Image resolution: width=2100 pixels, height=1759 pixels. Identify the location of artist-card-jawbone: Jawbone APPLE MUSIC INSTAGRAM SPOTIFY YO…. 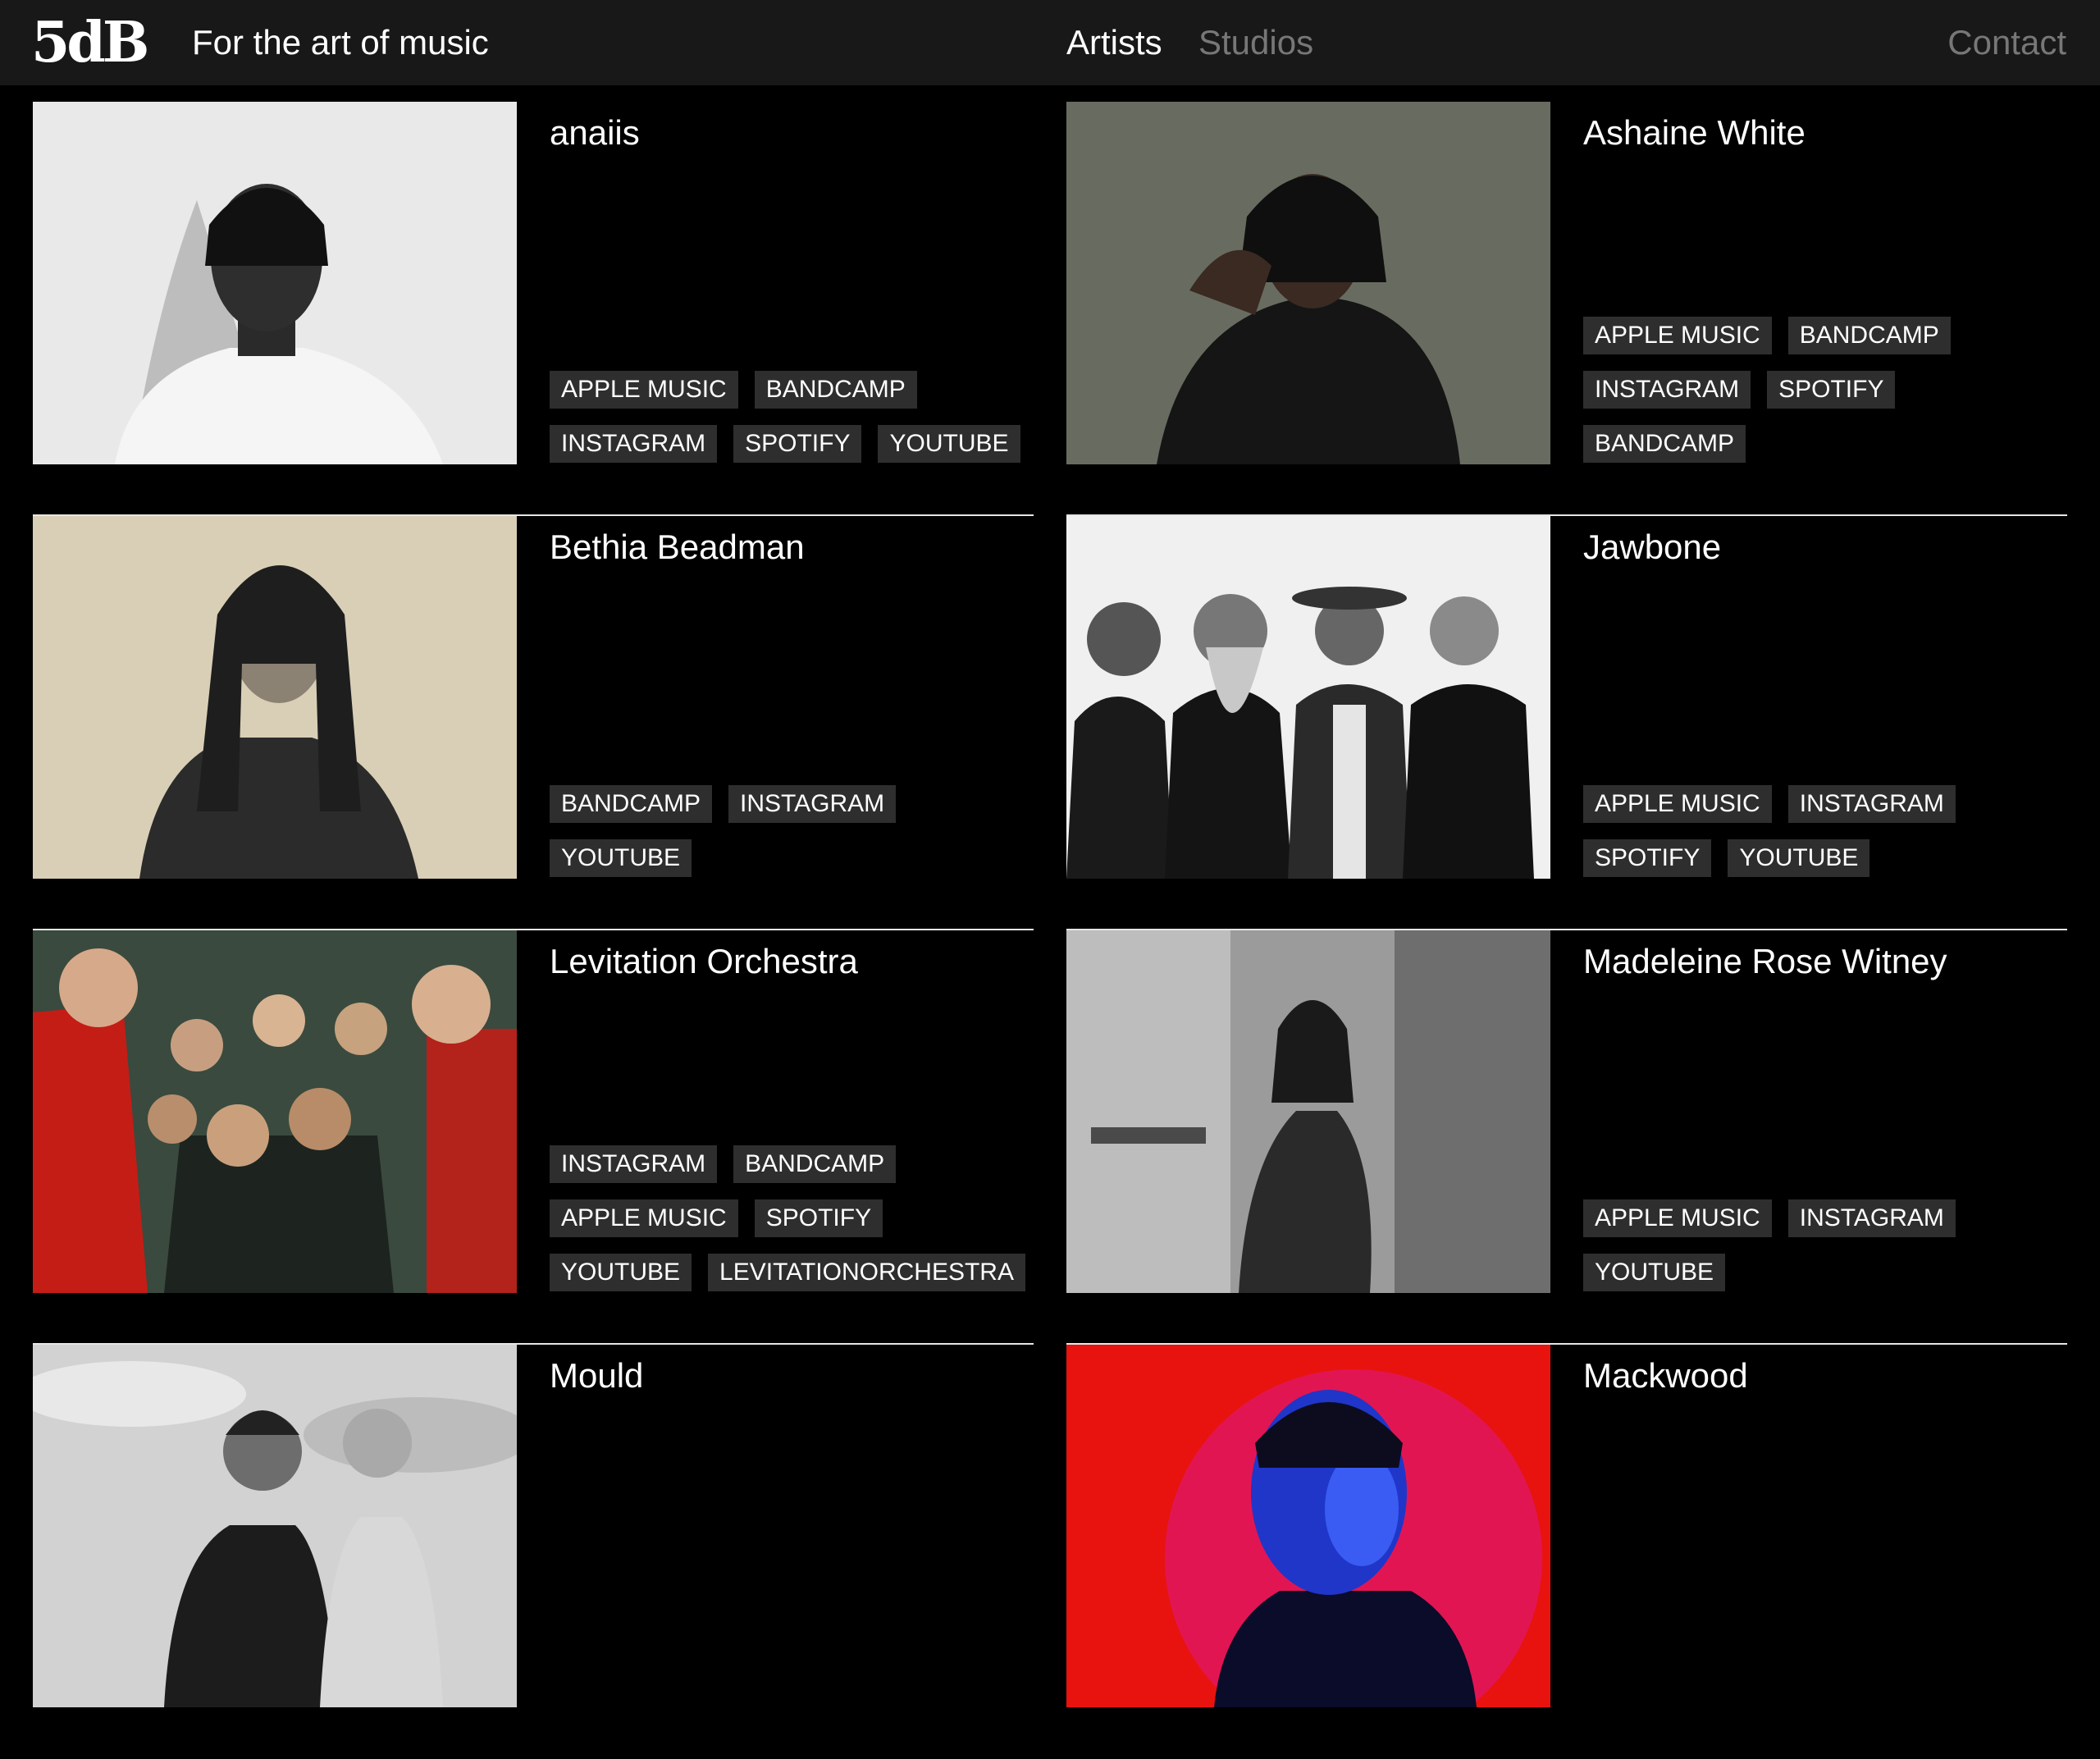
(1567, 723).